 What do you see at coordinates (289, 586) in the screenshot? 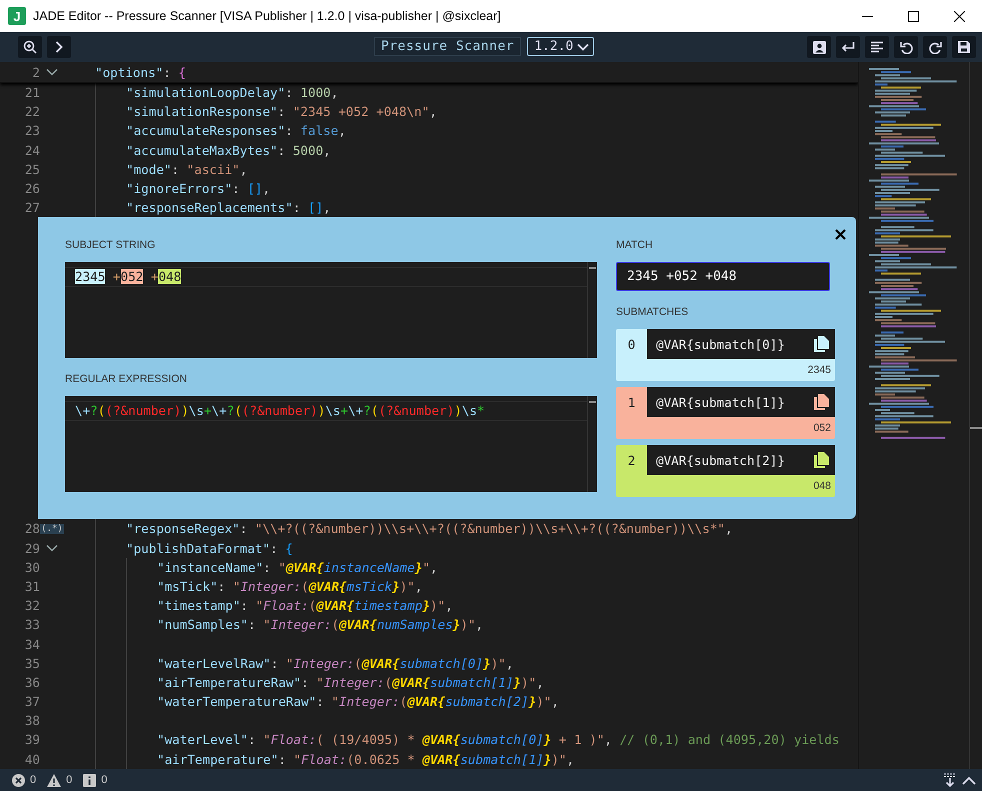
I see `code-line: "msTick": "Integer:(@VAR{msTick})",` at bounding box center [289, 586].